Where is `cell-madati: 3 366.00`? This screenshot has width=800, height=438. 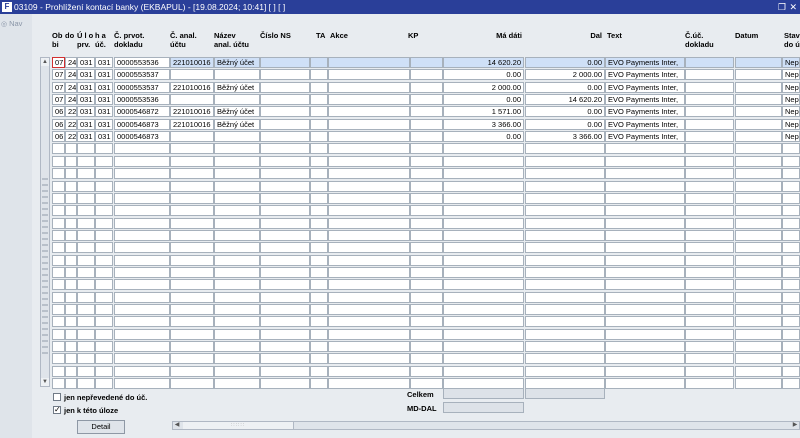 cell-madati: 3 366.00 is located at coordinates (483, 124).